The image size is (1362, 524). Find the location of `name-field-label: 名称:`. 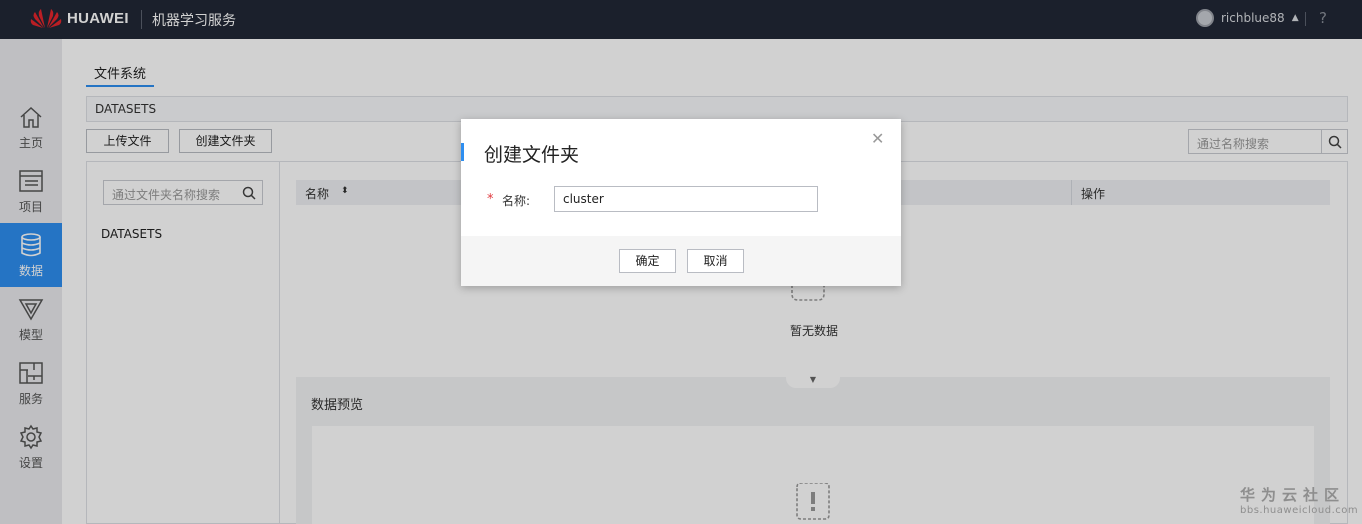

name-field-label: 名称: is located at coordinates (516, 201).